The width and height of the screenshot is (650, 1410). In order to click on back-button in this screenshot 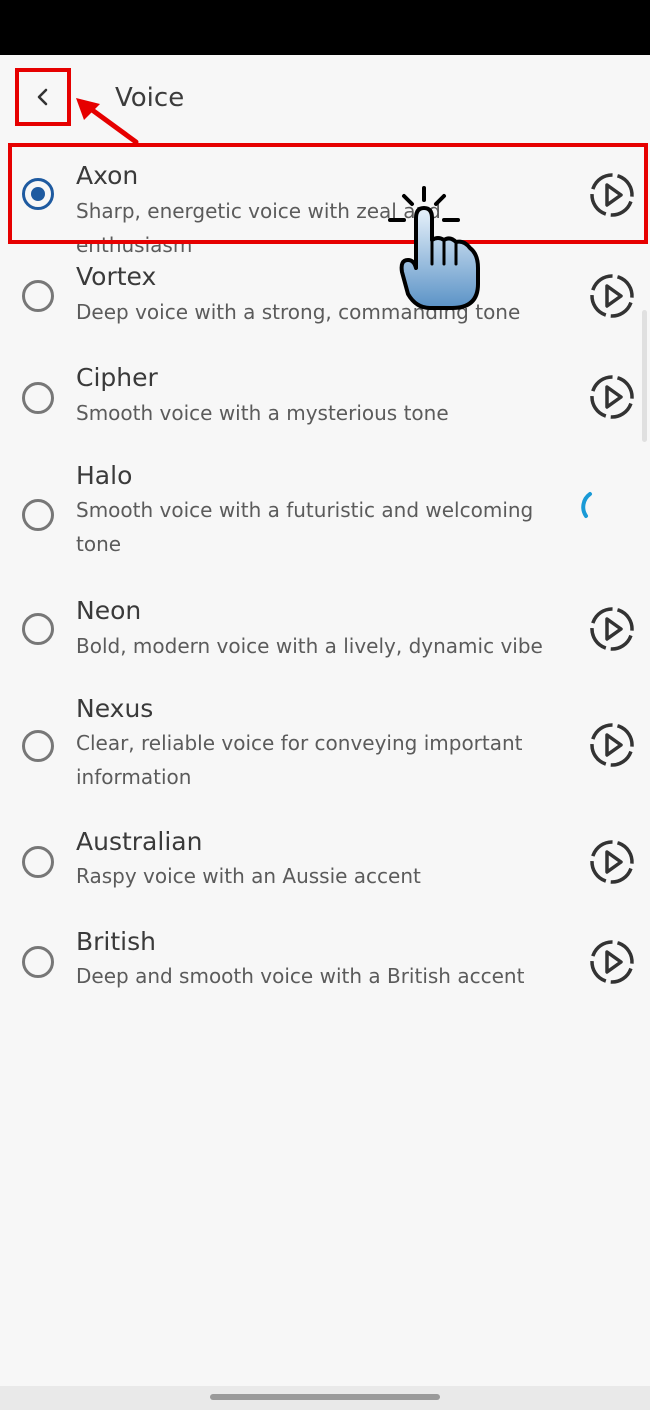, I will do `click(43, 97)`.